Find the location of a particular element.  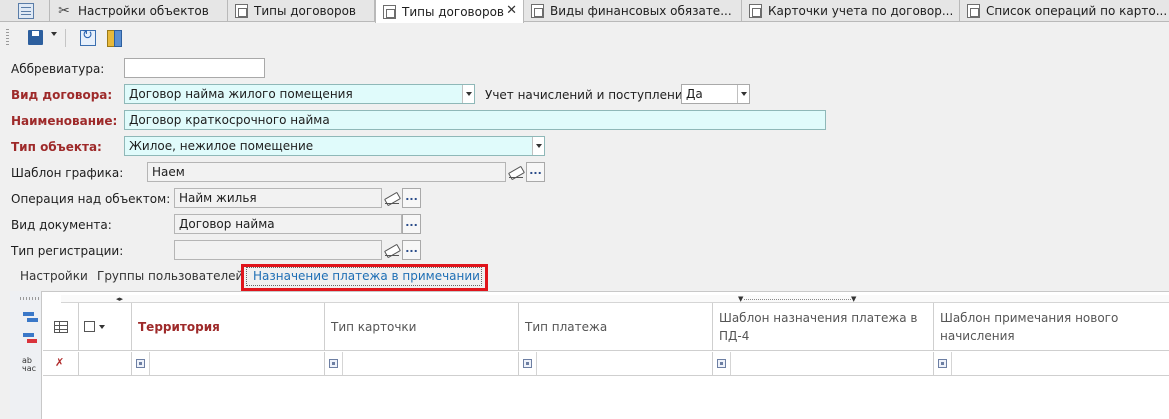

close-icon: ✕ is located at coordinates (511, 10).